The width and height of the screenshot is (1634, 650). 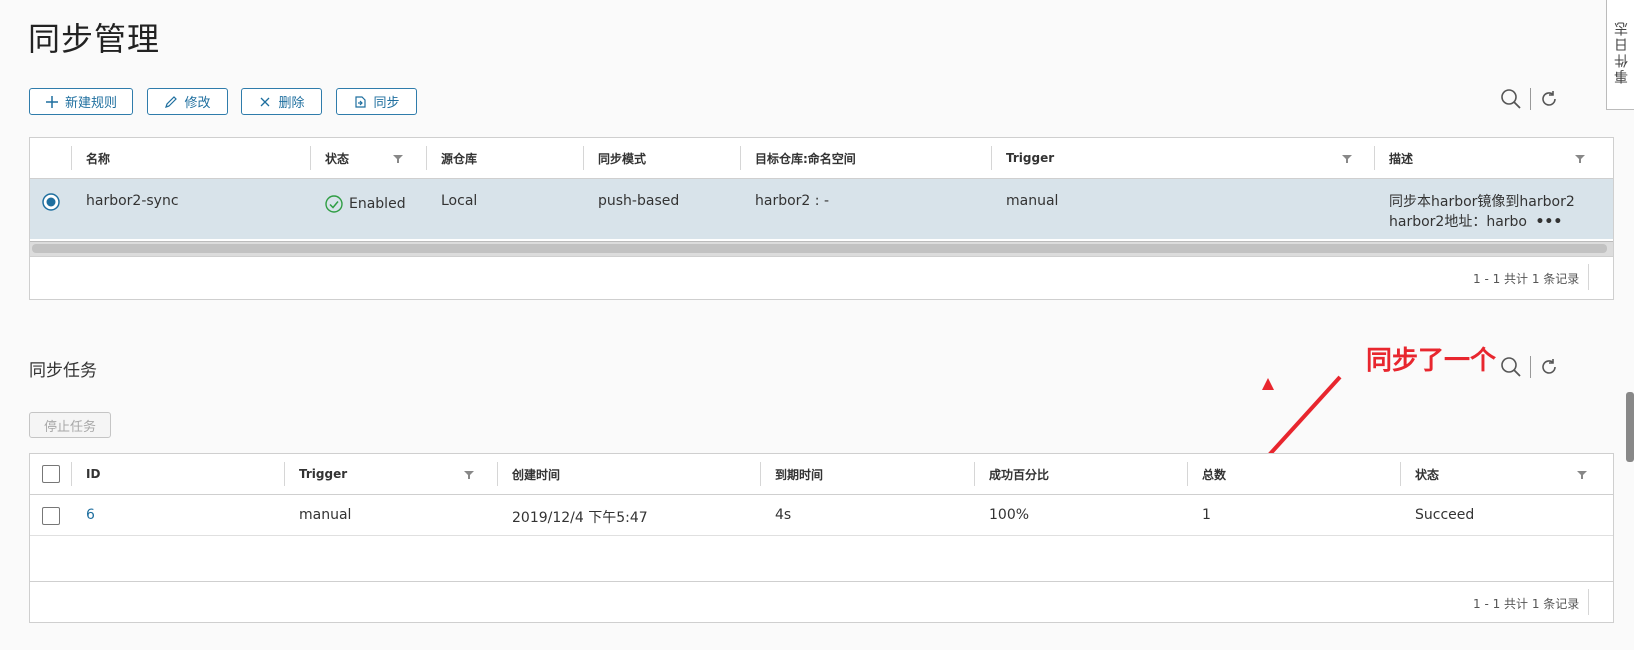 What do you see at coordinates (90, 515) in the screenshot?
I see `task-id-link: 6` at bounding box center [90, 515].